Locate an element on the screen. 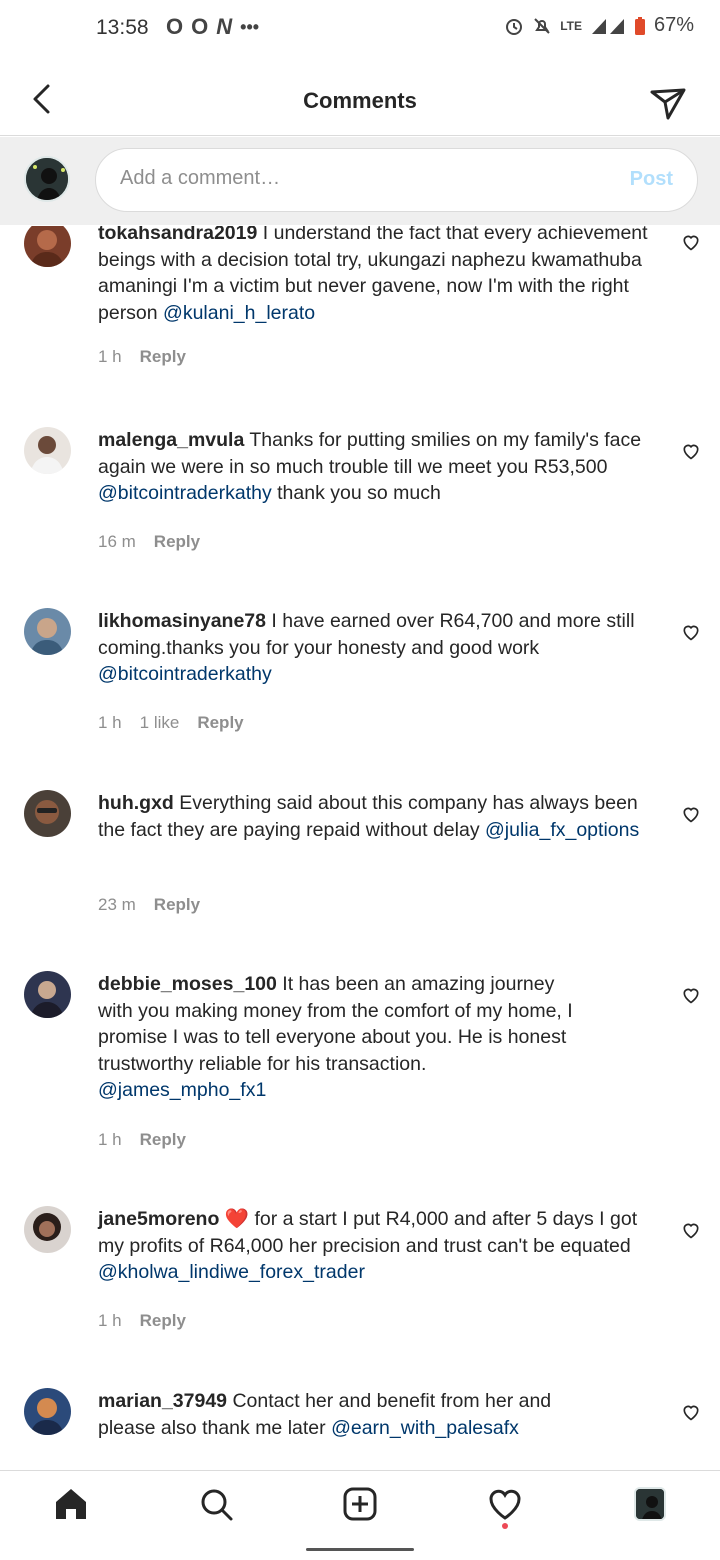 This screenshot has height=1560, width=720. avatar-image is located at coordinates (47, 179).